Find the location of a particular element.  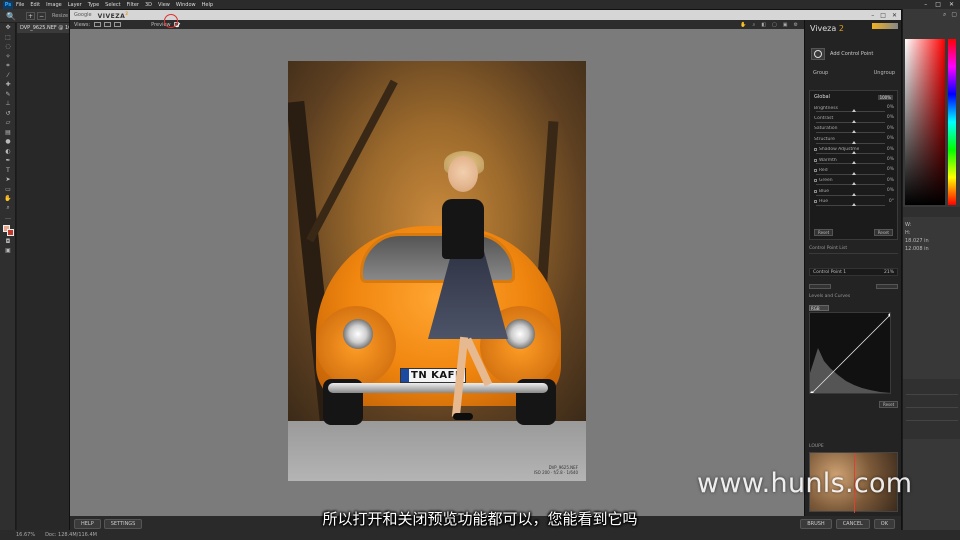

move-tool-icon: ✥ is located at coordinates (8, 28).